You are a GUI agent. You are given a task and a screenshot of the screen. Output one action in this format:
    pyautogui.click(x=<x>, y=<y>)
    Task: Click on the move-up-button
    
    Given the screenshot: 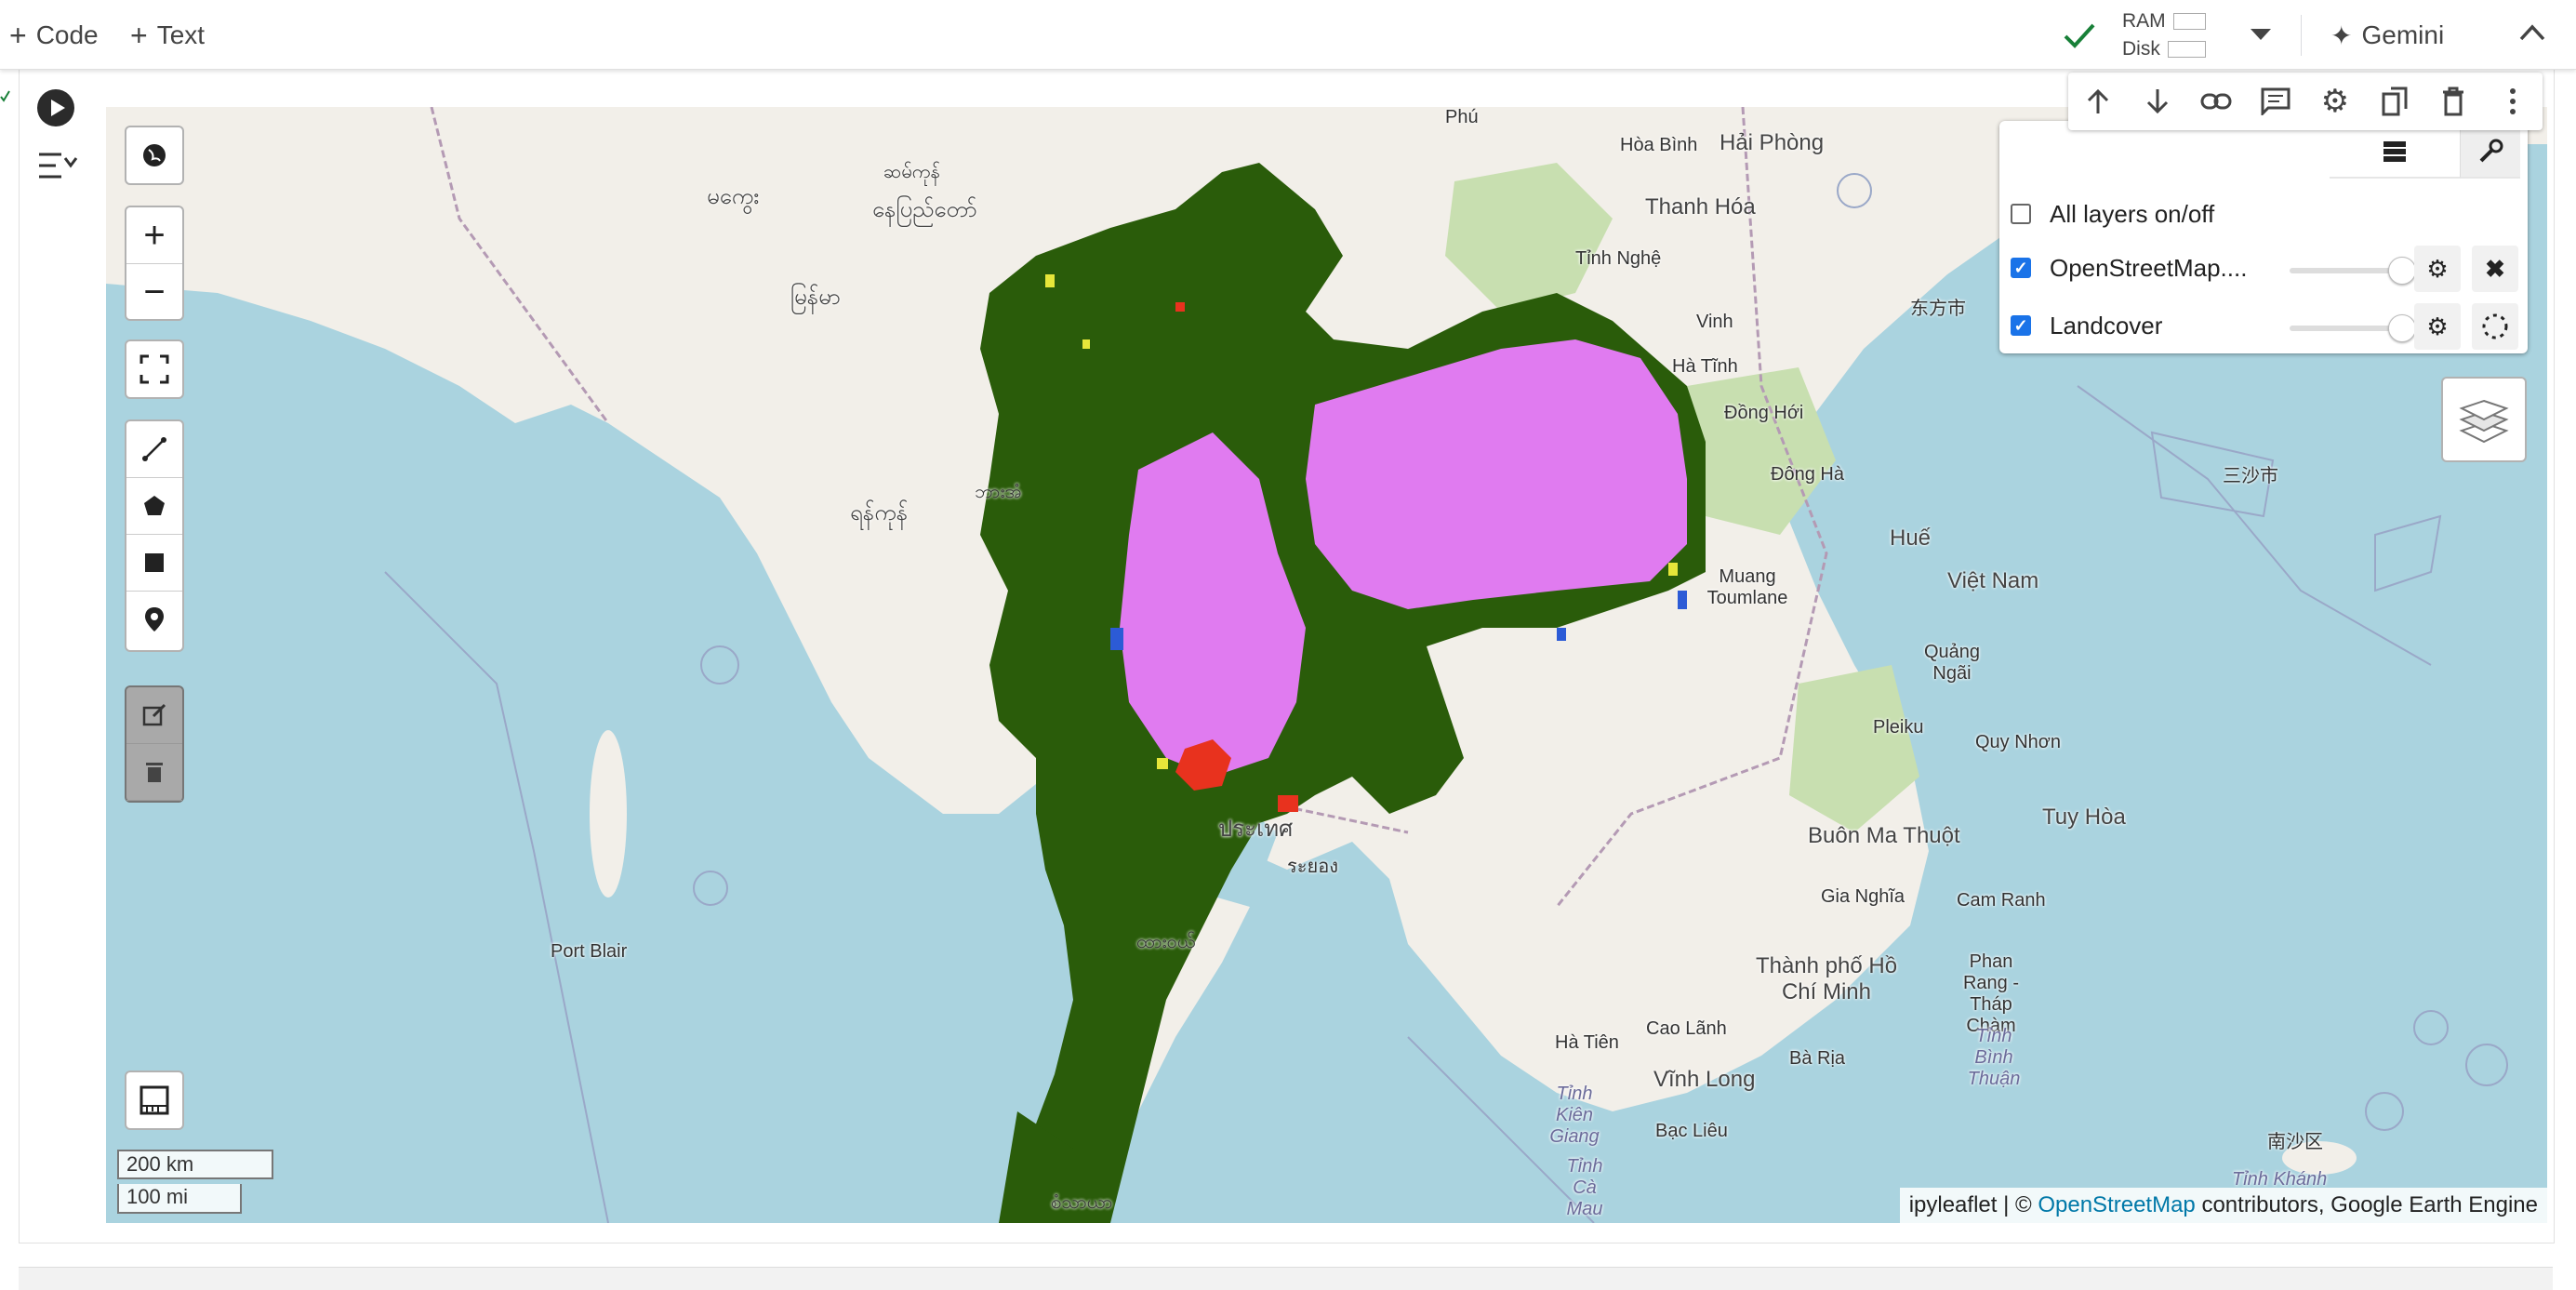 What is the action you would take?
    pyautogui.click(x=2098, y=101)
    